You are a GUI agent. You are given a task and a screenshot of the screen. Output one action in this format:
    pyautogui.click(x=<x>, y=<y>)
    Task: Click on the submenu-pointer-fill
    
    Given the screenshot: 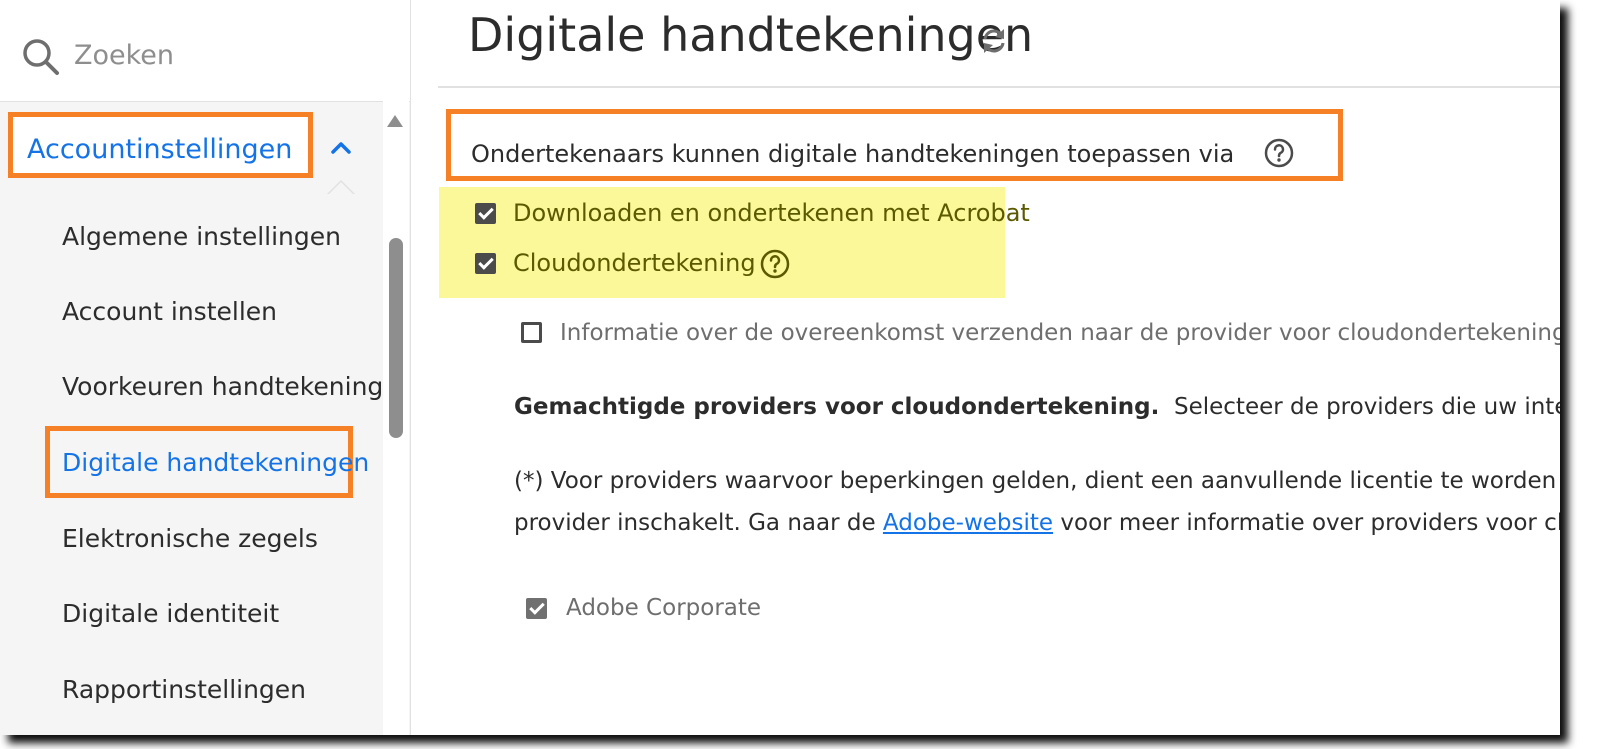 What is the action you would take?
    pyautogui.click(x=341, y=188)
    